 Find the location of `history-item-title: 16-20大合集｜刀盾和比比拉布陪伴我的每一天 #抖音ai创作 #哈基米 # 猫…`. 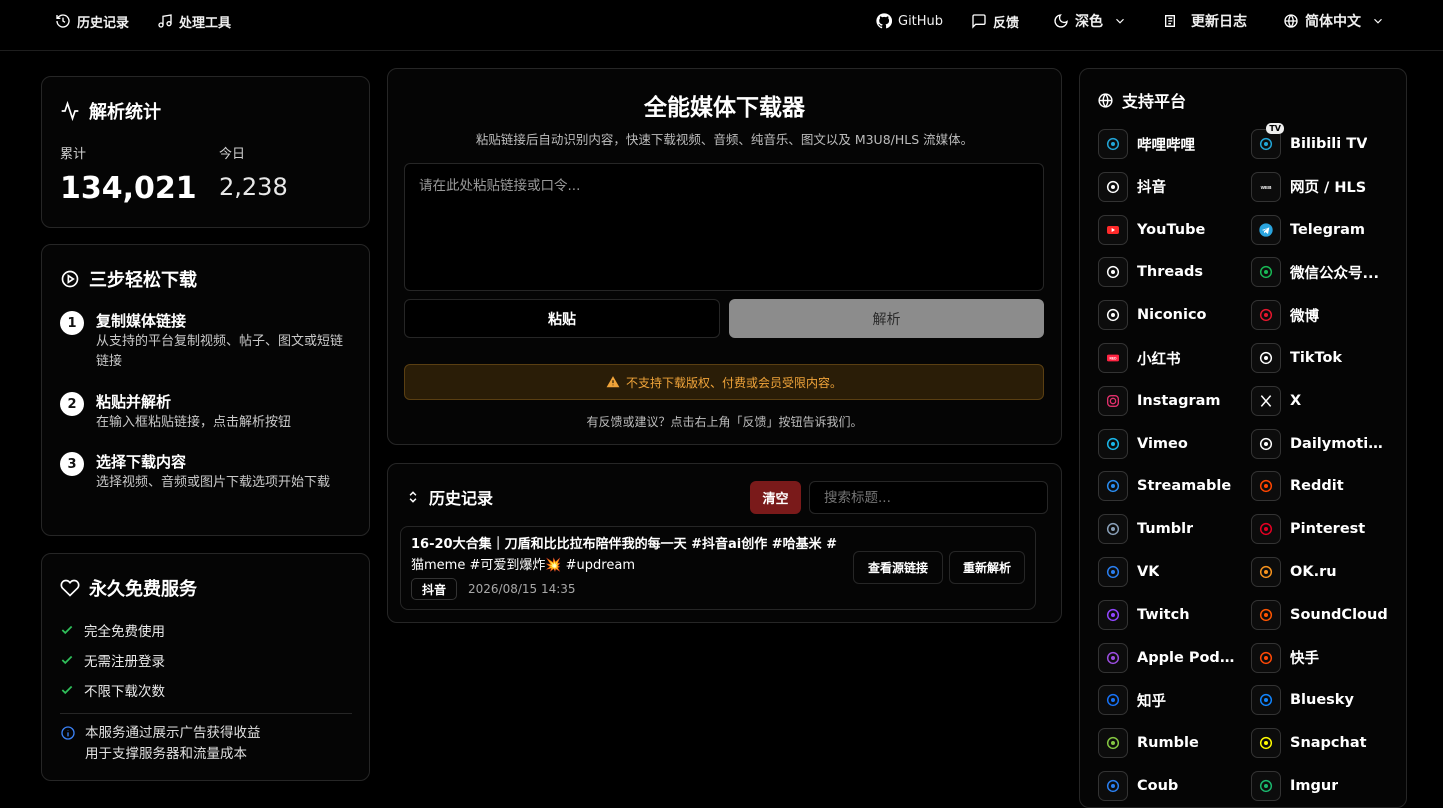

history-item-title: 16-20大合集｜刀盾和比比拉布陪伴我的每一天 #抖音ai创作 #哈基米 # 猫… is located at coordinates (631, 555).